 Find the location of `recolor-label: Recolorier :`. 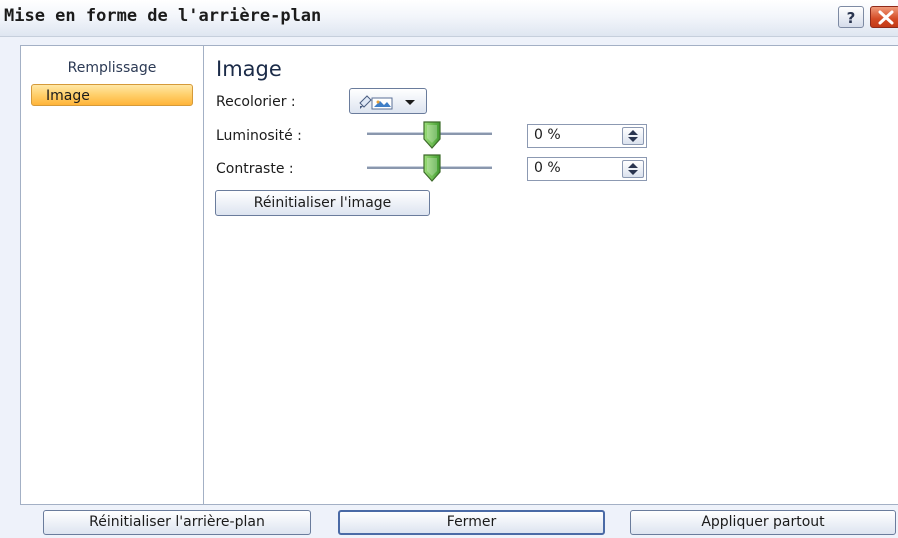

recolor-label: Recolorier : is located at coordinates (256, 102).